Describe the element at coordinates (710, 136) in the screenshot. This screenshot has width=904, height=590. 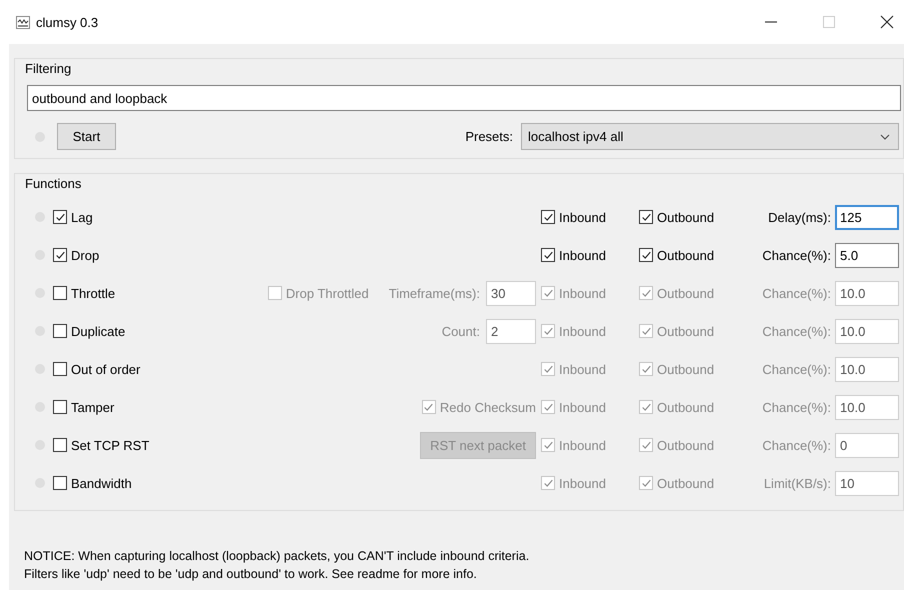
I see `presets-dropdown: localhost ipv4 all` at that location.